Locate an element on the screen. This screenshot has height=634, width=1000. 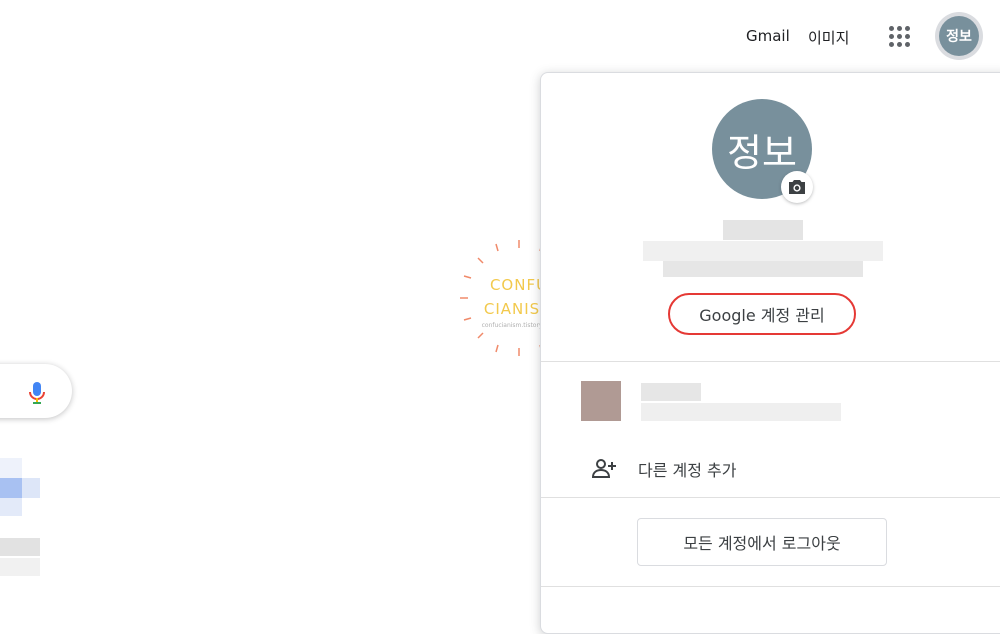
microphone-icon is located at coordinates (37, 393).